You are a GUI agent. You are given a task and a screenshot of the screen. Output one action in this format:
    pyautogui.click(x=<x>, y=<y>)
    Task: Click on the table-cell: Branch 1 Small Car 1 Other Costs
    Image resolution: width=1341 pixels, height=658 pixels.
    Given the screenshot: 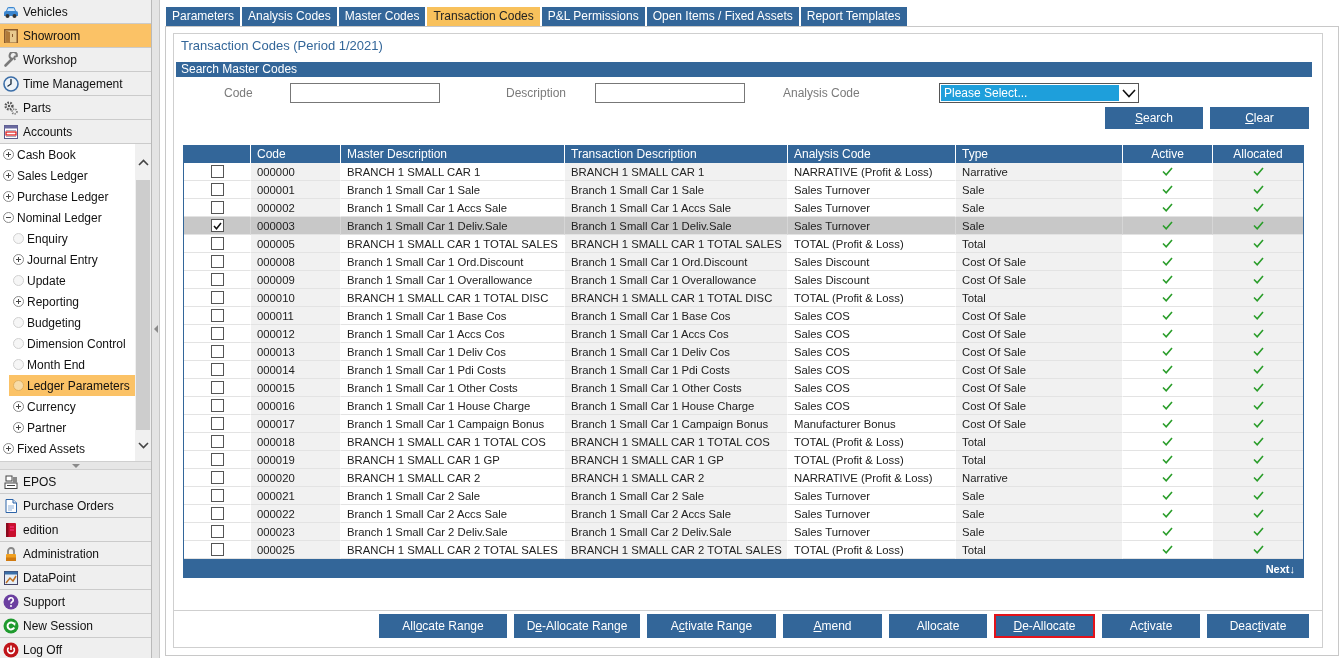 What is the action you would take?
    pyautogui.click(x=675, y=388)
    